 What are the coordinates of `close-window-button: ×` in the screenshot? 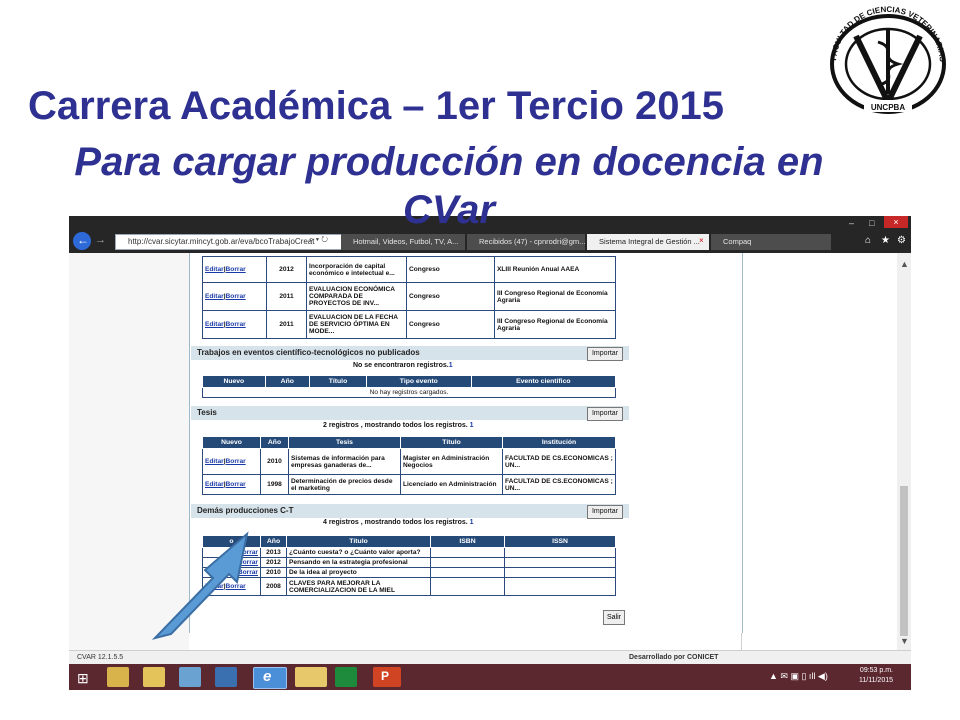 It's located at (896, 222).